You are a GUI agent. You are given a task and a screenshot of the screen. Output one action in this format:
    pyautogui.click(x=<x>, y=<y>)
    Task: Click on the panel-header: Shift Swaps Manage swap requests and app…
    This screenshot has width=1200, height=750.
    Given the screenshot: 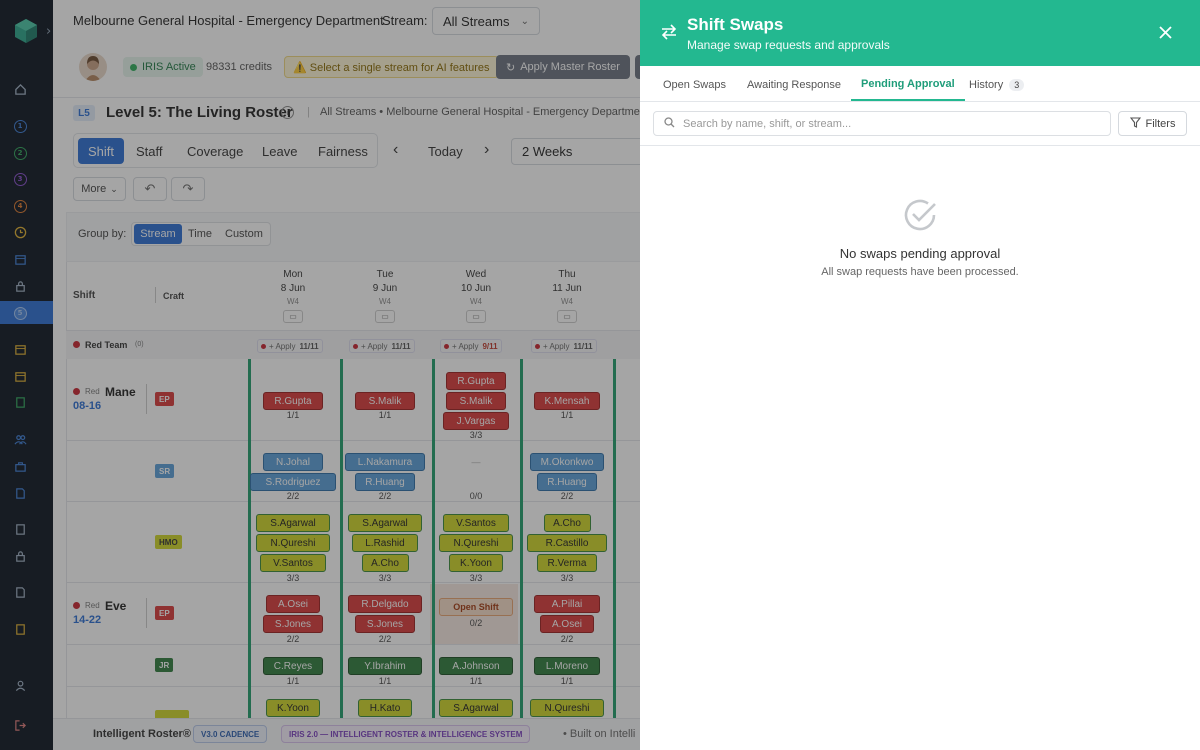 What is the action you would take?
    pyautogui.click(x=920, y=33)
    